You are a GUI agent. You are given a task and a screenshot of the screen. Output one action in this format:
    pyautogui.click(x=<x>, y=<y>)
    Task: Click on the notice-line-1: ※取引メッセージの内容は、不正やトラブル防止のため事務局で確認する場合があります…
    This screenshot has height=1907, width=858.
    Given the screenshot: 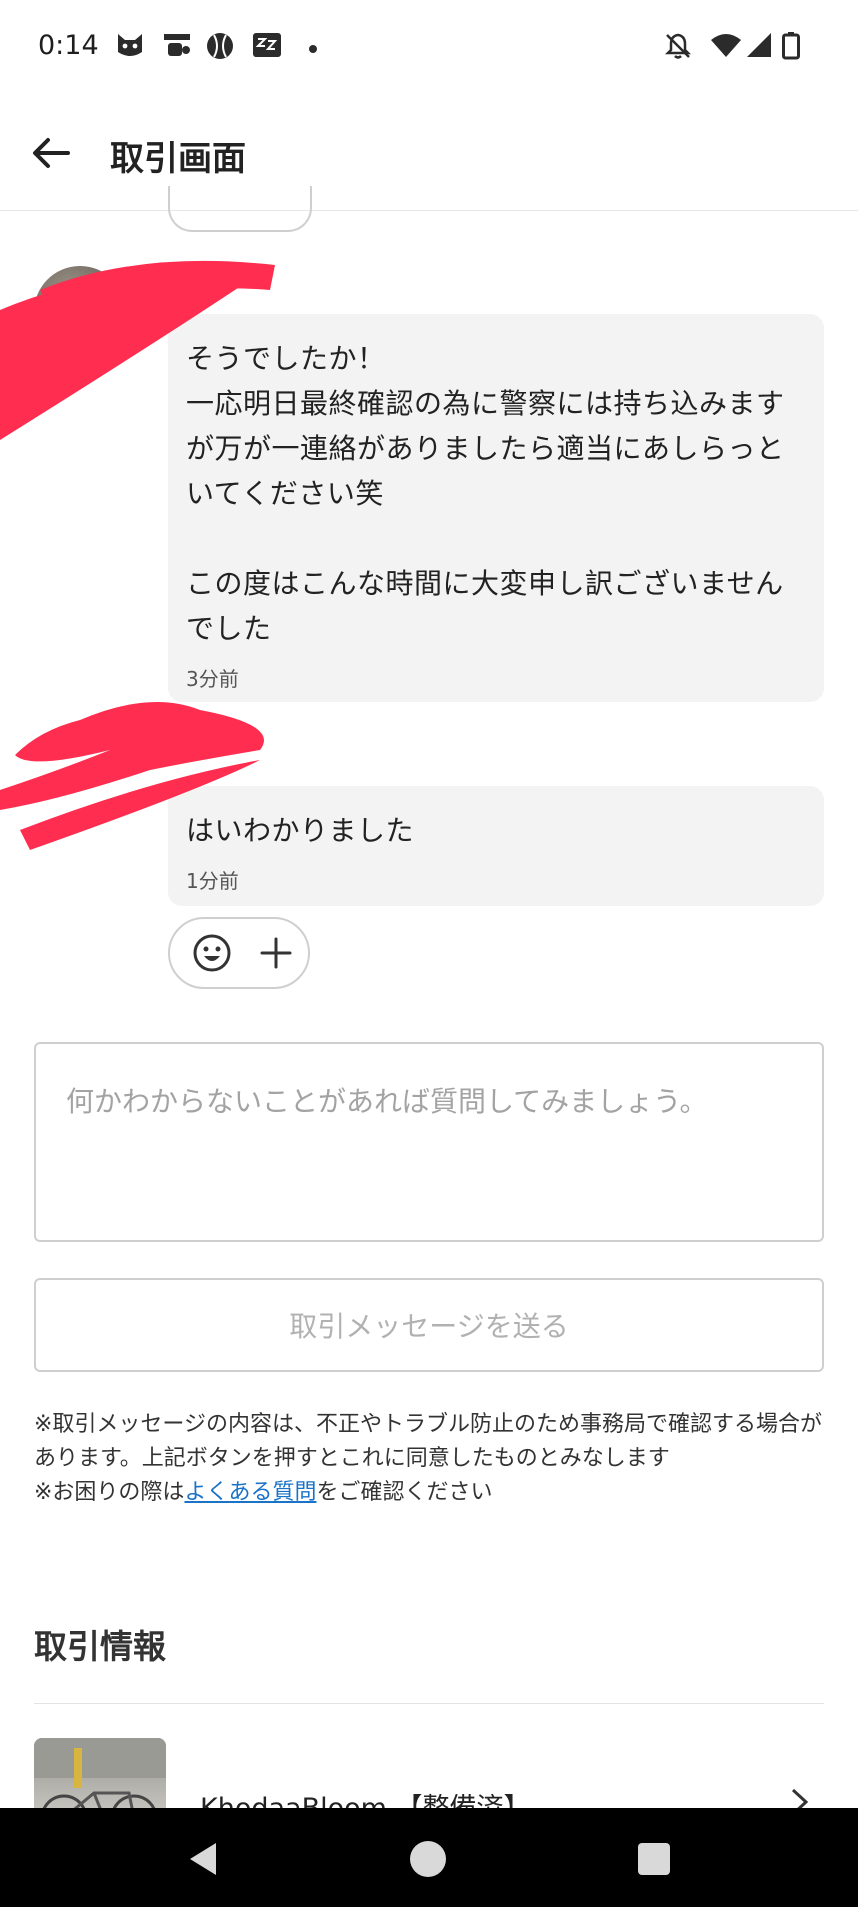 What is the action you would take?
    pyautogui.click(x=428, y=1441)
    